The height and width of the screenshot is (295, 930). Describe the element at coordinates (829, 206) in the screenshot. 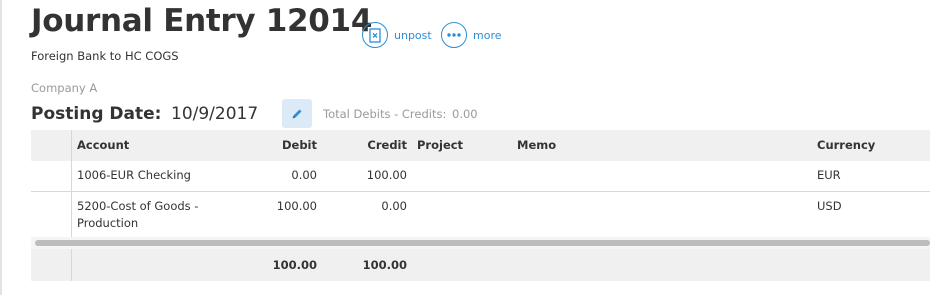

I see `currency-cell: USD` at that location.